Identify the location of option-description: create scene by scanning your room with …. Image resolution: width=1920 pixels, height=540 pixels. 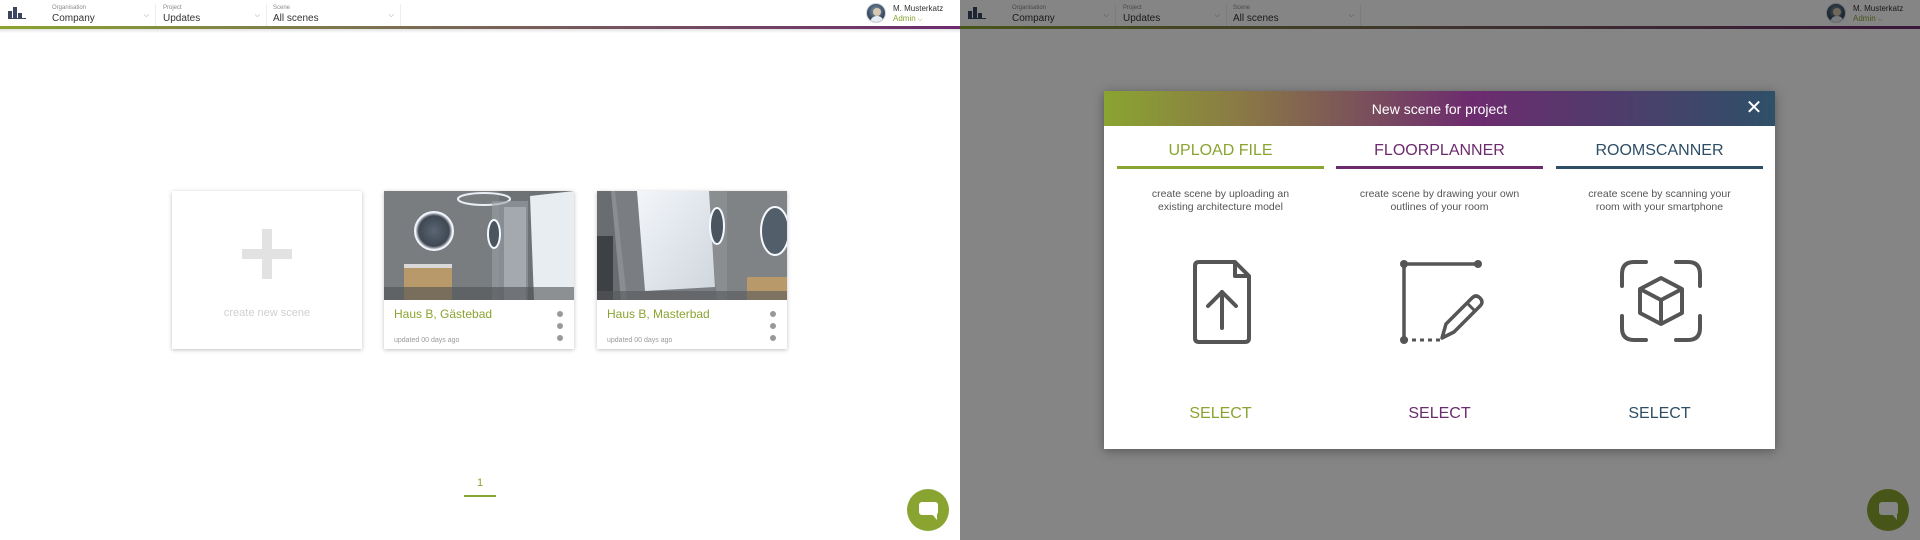
(1659, 200).